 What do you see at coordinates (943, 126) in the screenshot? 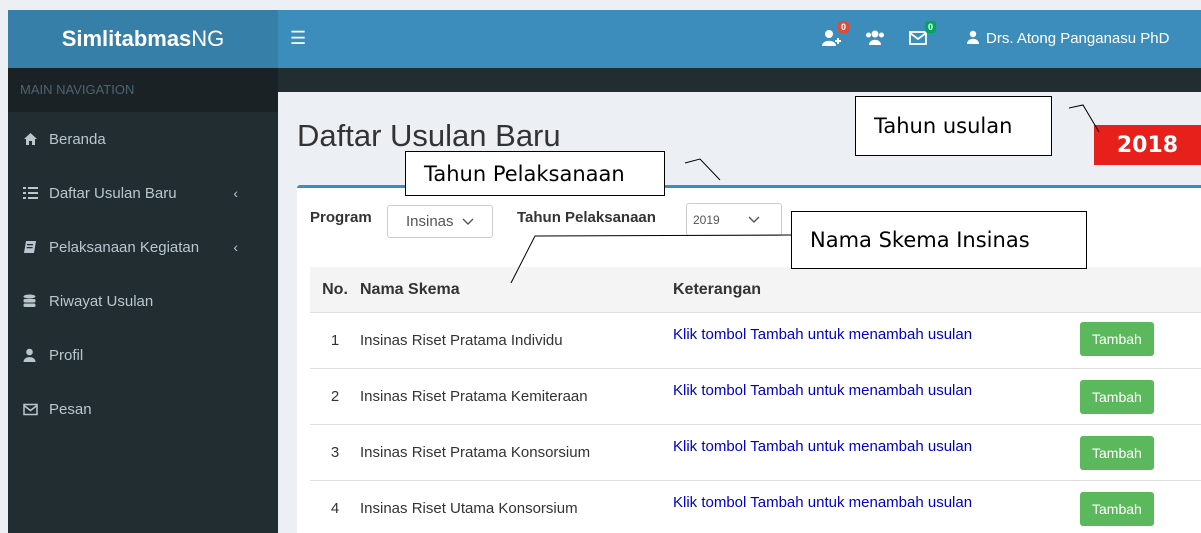
I see `annotation-text: Tahun usulan` at bounding box center [943, 126].